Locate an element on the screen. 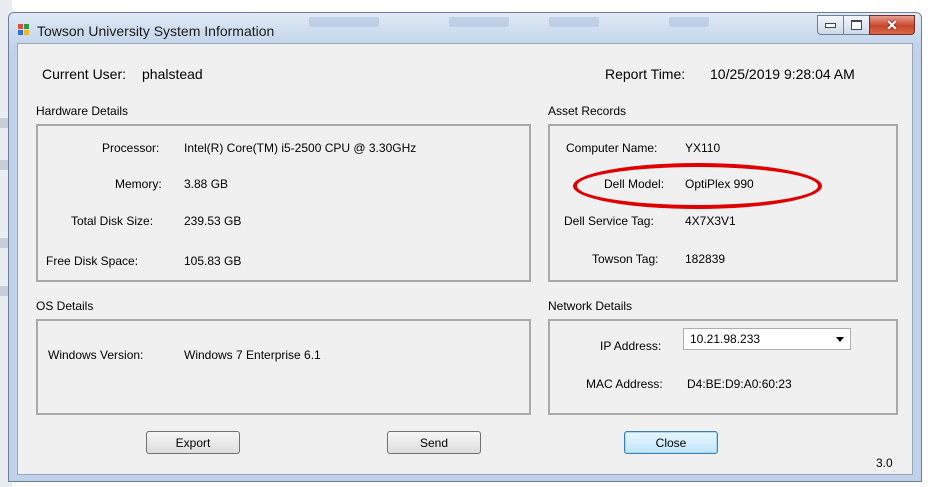 The width and height of the screenshot is (932, 487). os-group-box is located at coordinates (283, 367).